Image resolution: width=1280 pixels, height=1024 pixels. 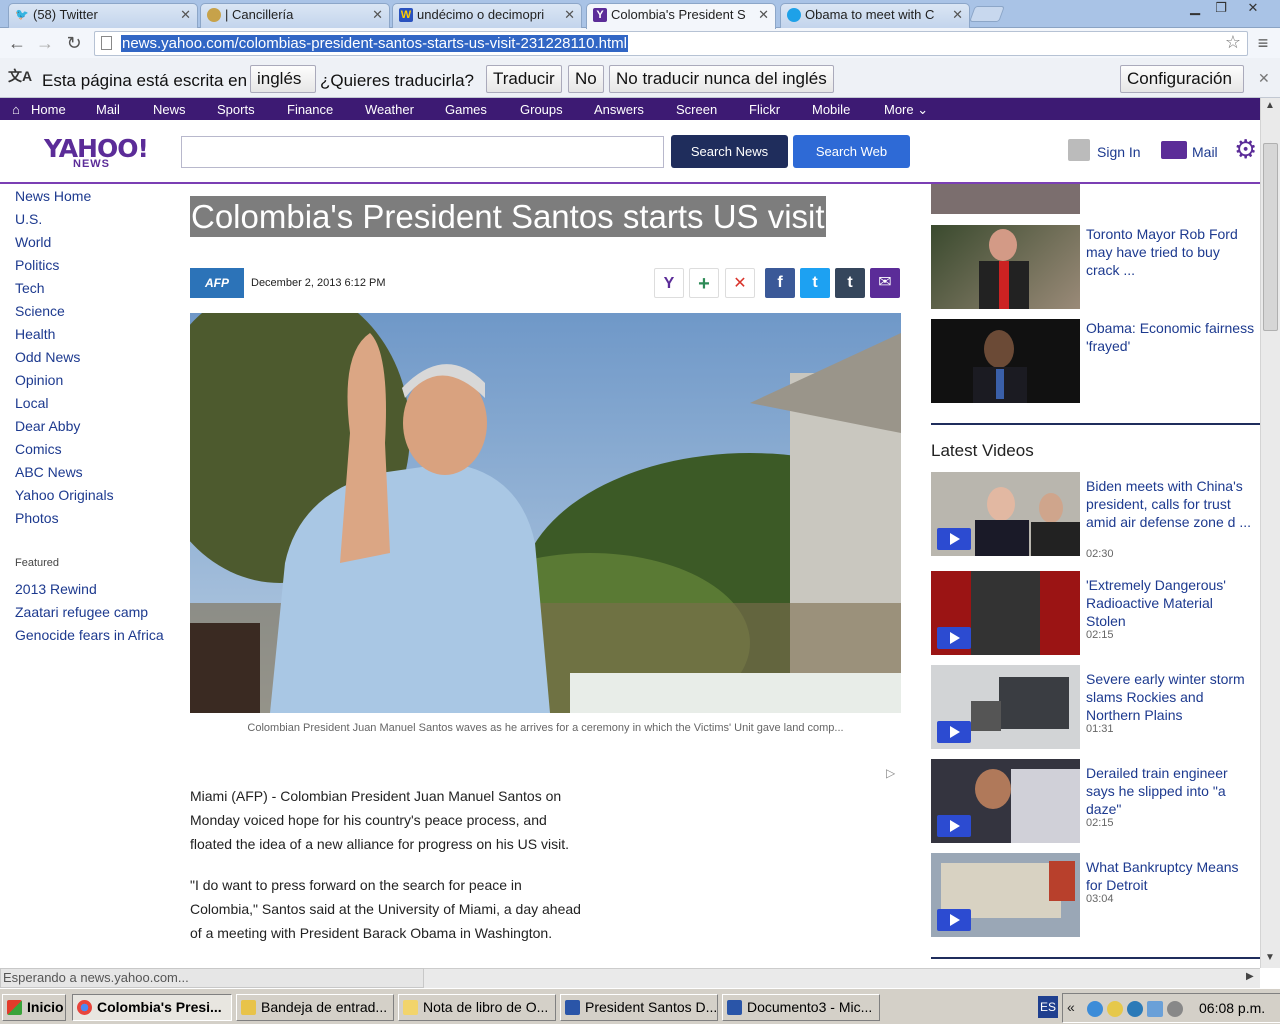 I want to click on left-nav-item: News Home, so click(x=53, y=196).